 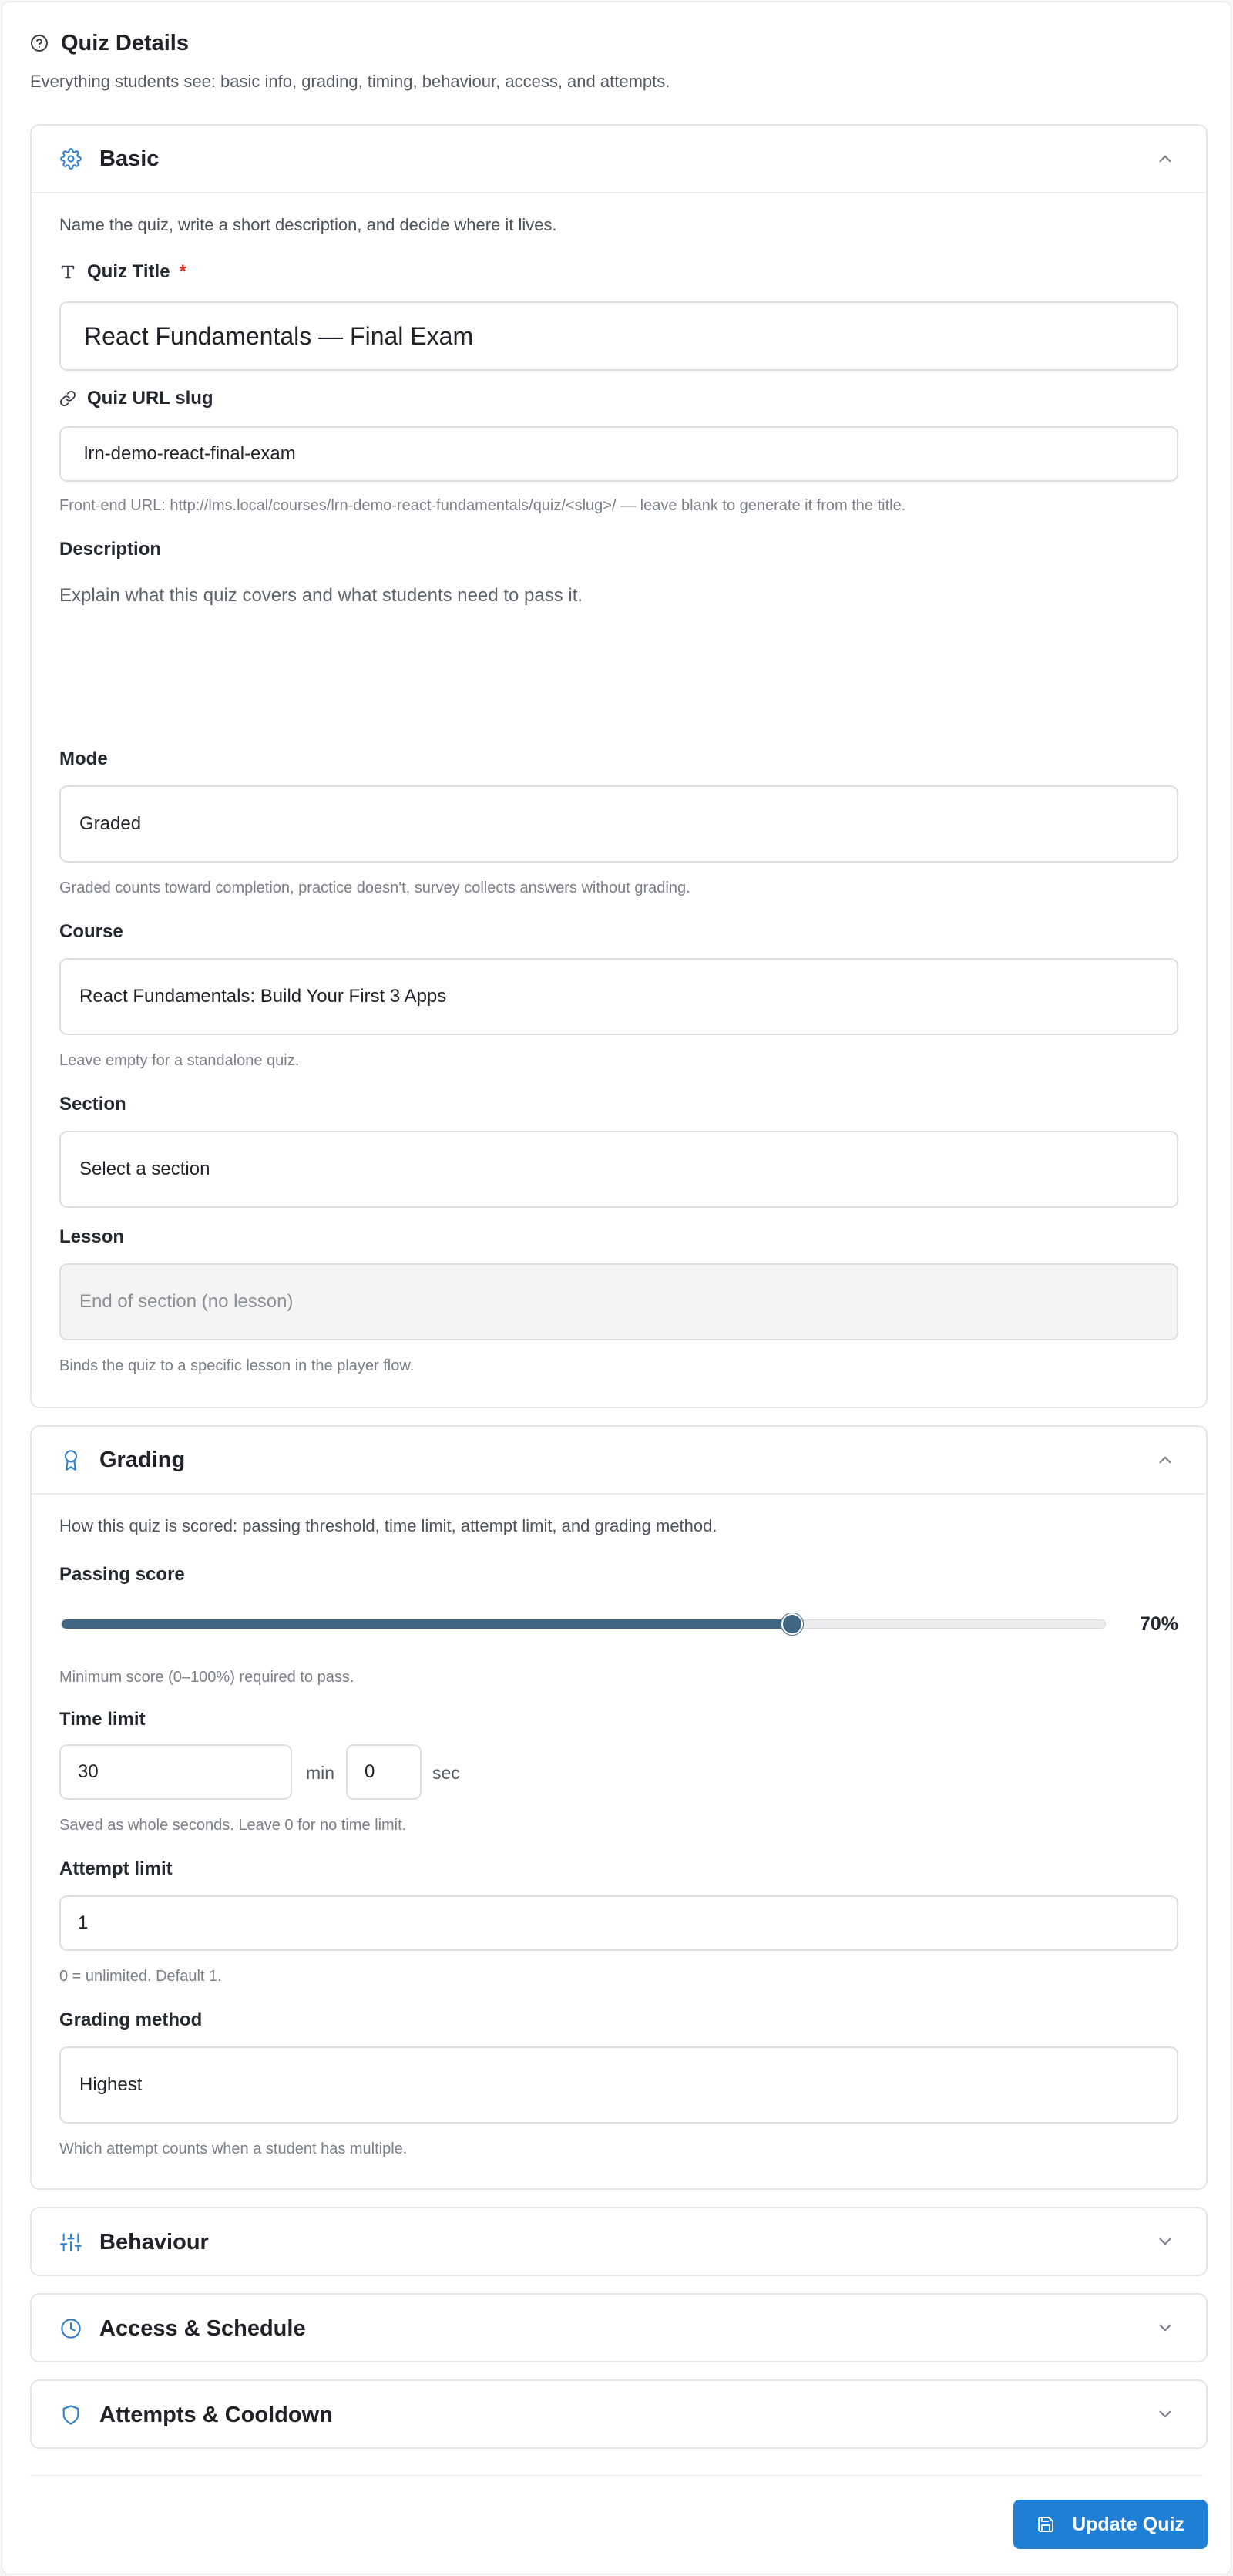 I want to click on attempts-cooldown-section-header: Attempts & Cooldown, so click(x=619, y=2414).